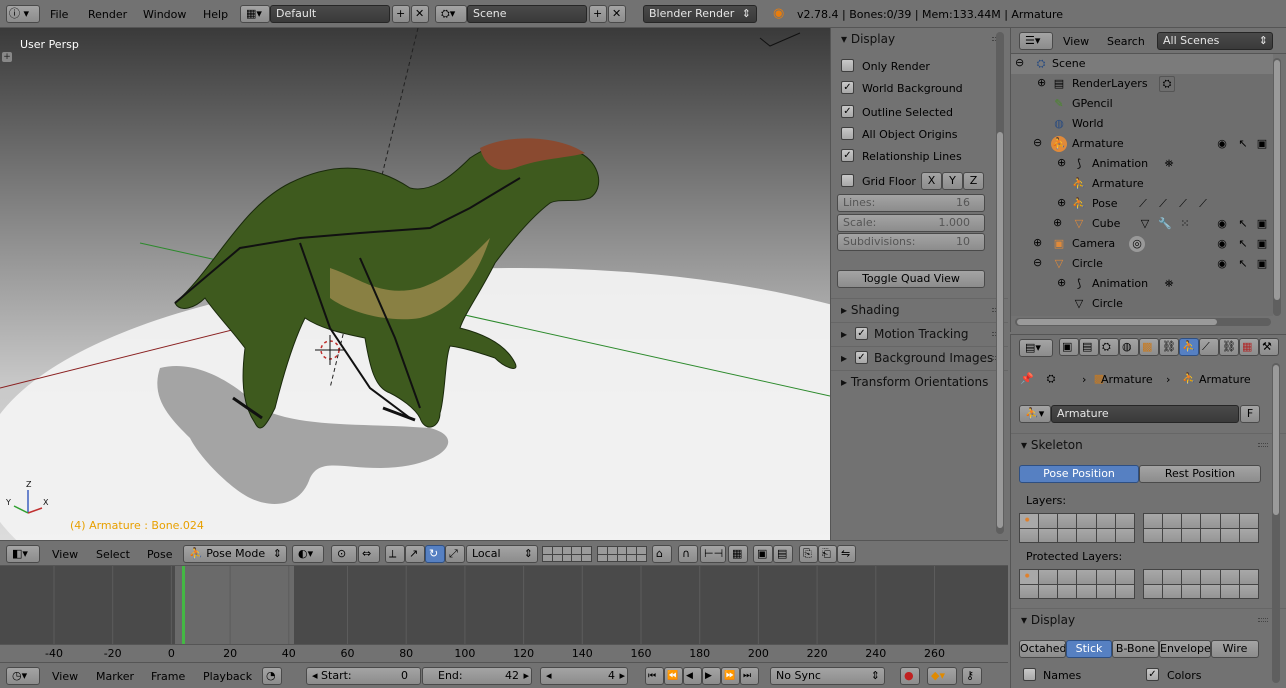 This screenshot has height=688, width=1286. I want to click on shading-panel-header: ▸ Shading, so click(919, 309).